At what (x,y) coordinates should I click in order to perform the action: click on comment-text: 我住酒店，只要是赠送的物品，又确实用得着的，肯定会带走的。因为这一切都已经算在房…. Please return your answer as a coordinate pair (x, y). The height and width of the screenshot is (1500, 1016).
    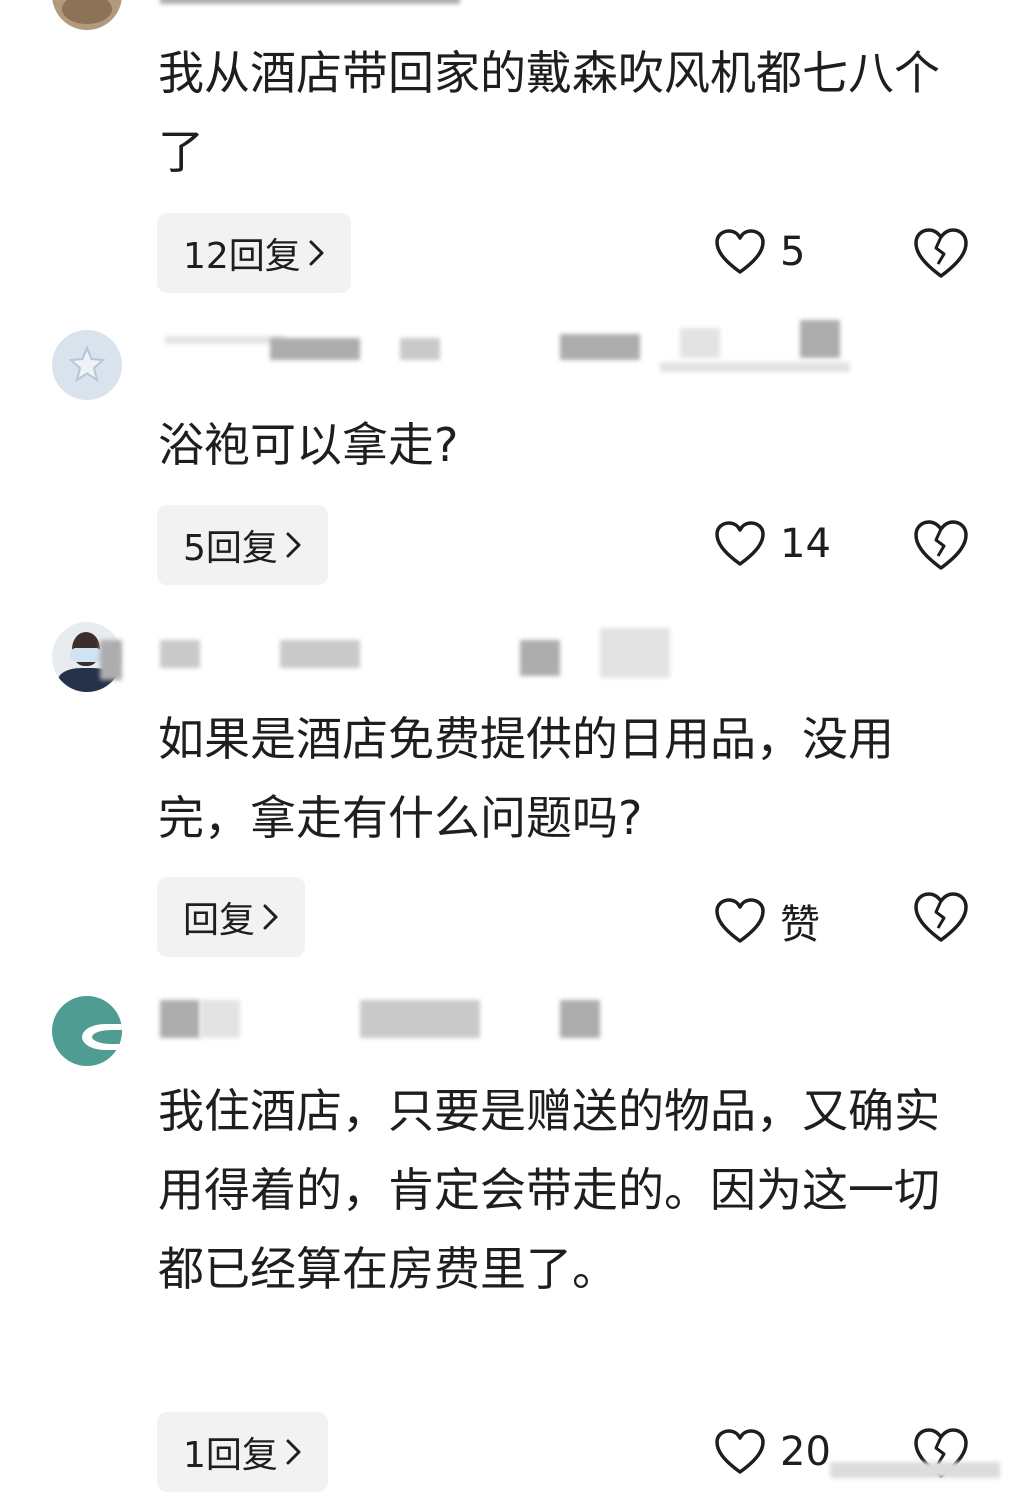
    Looking at the image, I should click on (549, 1190).